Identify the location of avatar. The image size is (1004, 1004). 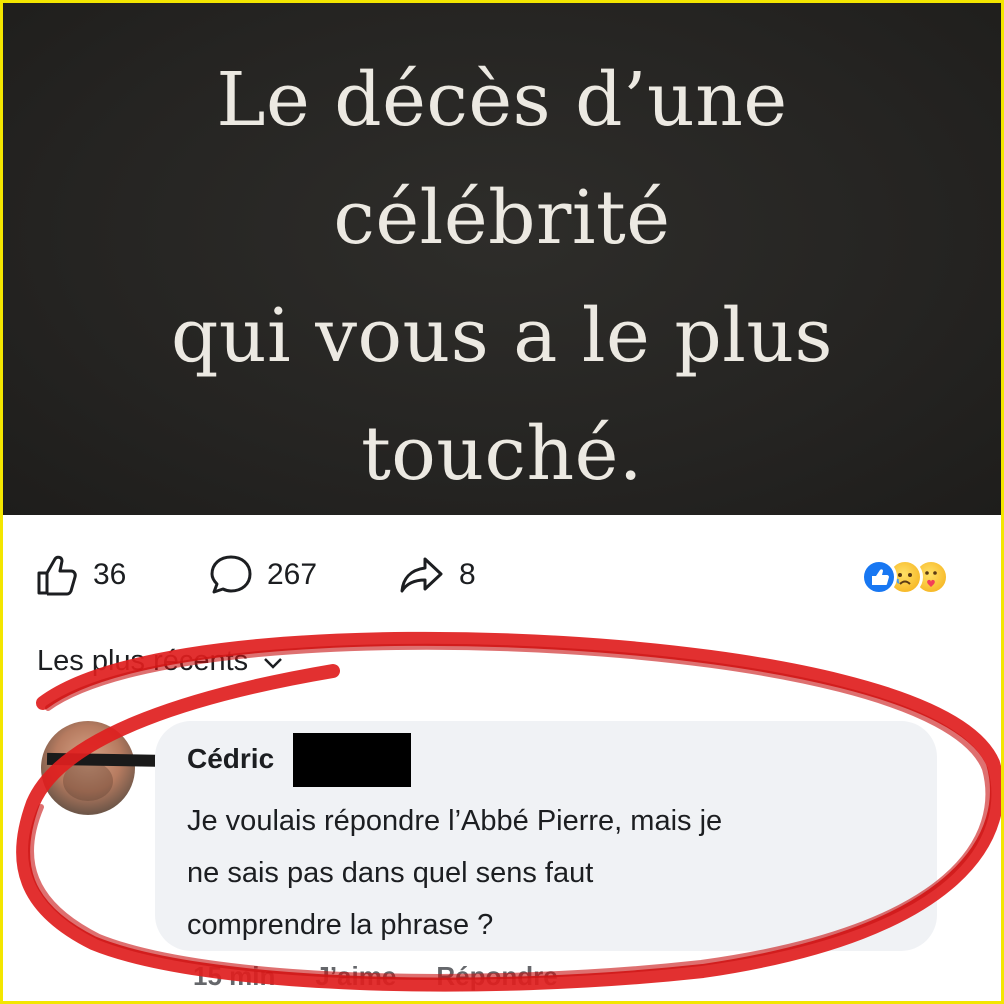
(88, 768).